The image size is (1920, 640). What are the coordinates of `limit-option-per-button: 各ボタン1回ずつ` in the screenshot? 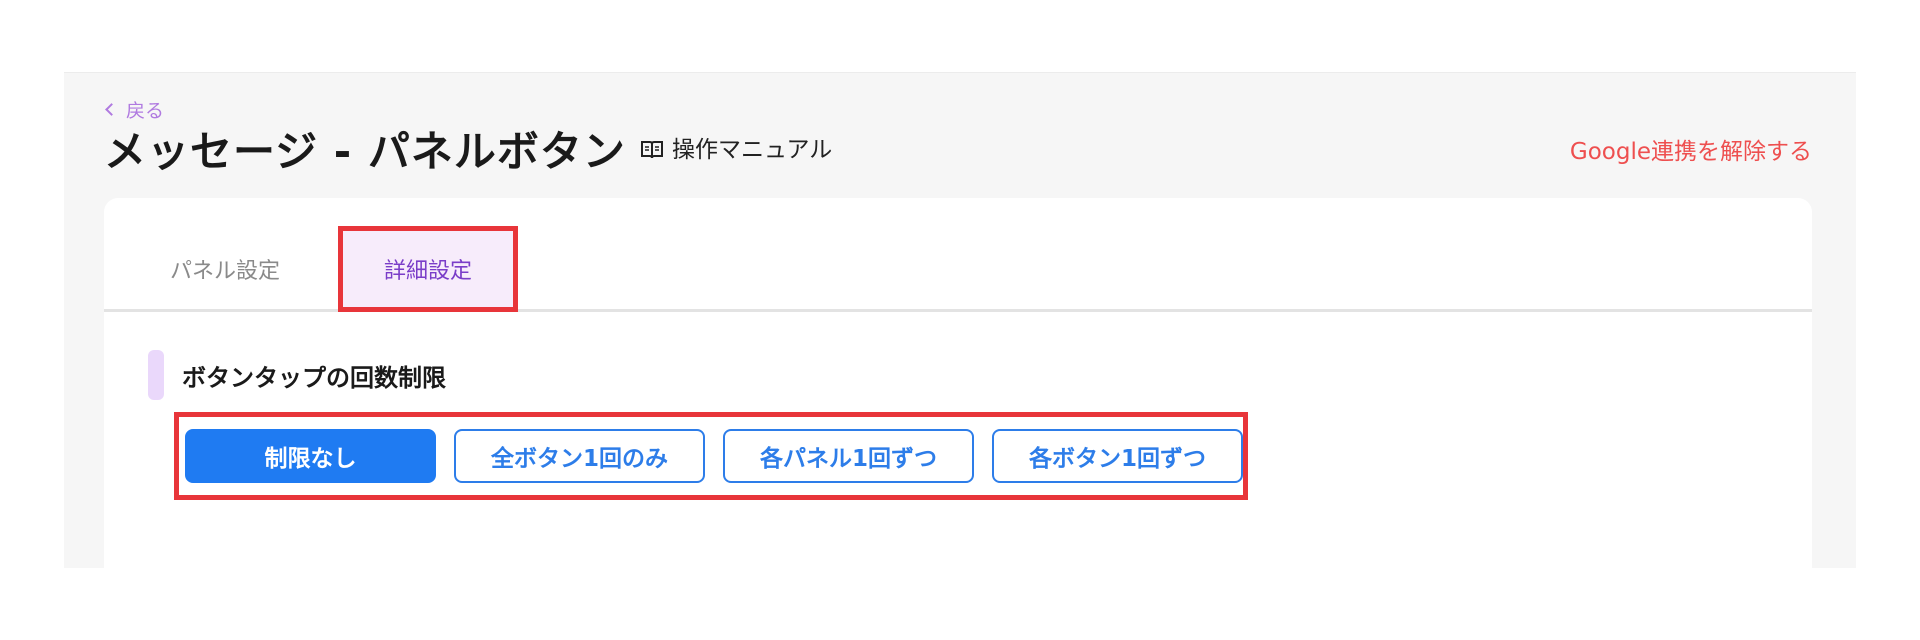 It's located at (1117, 456).